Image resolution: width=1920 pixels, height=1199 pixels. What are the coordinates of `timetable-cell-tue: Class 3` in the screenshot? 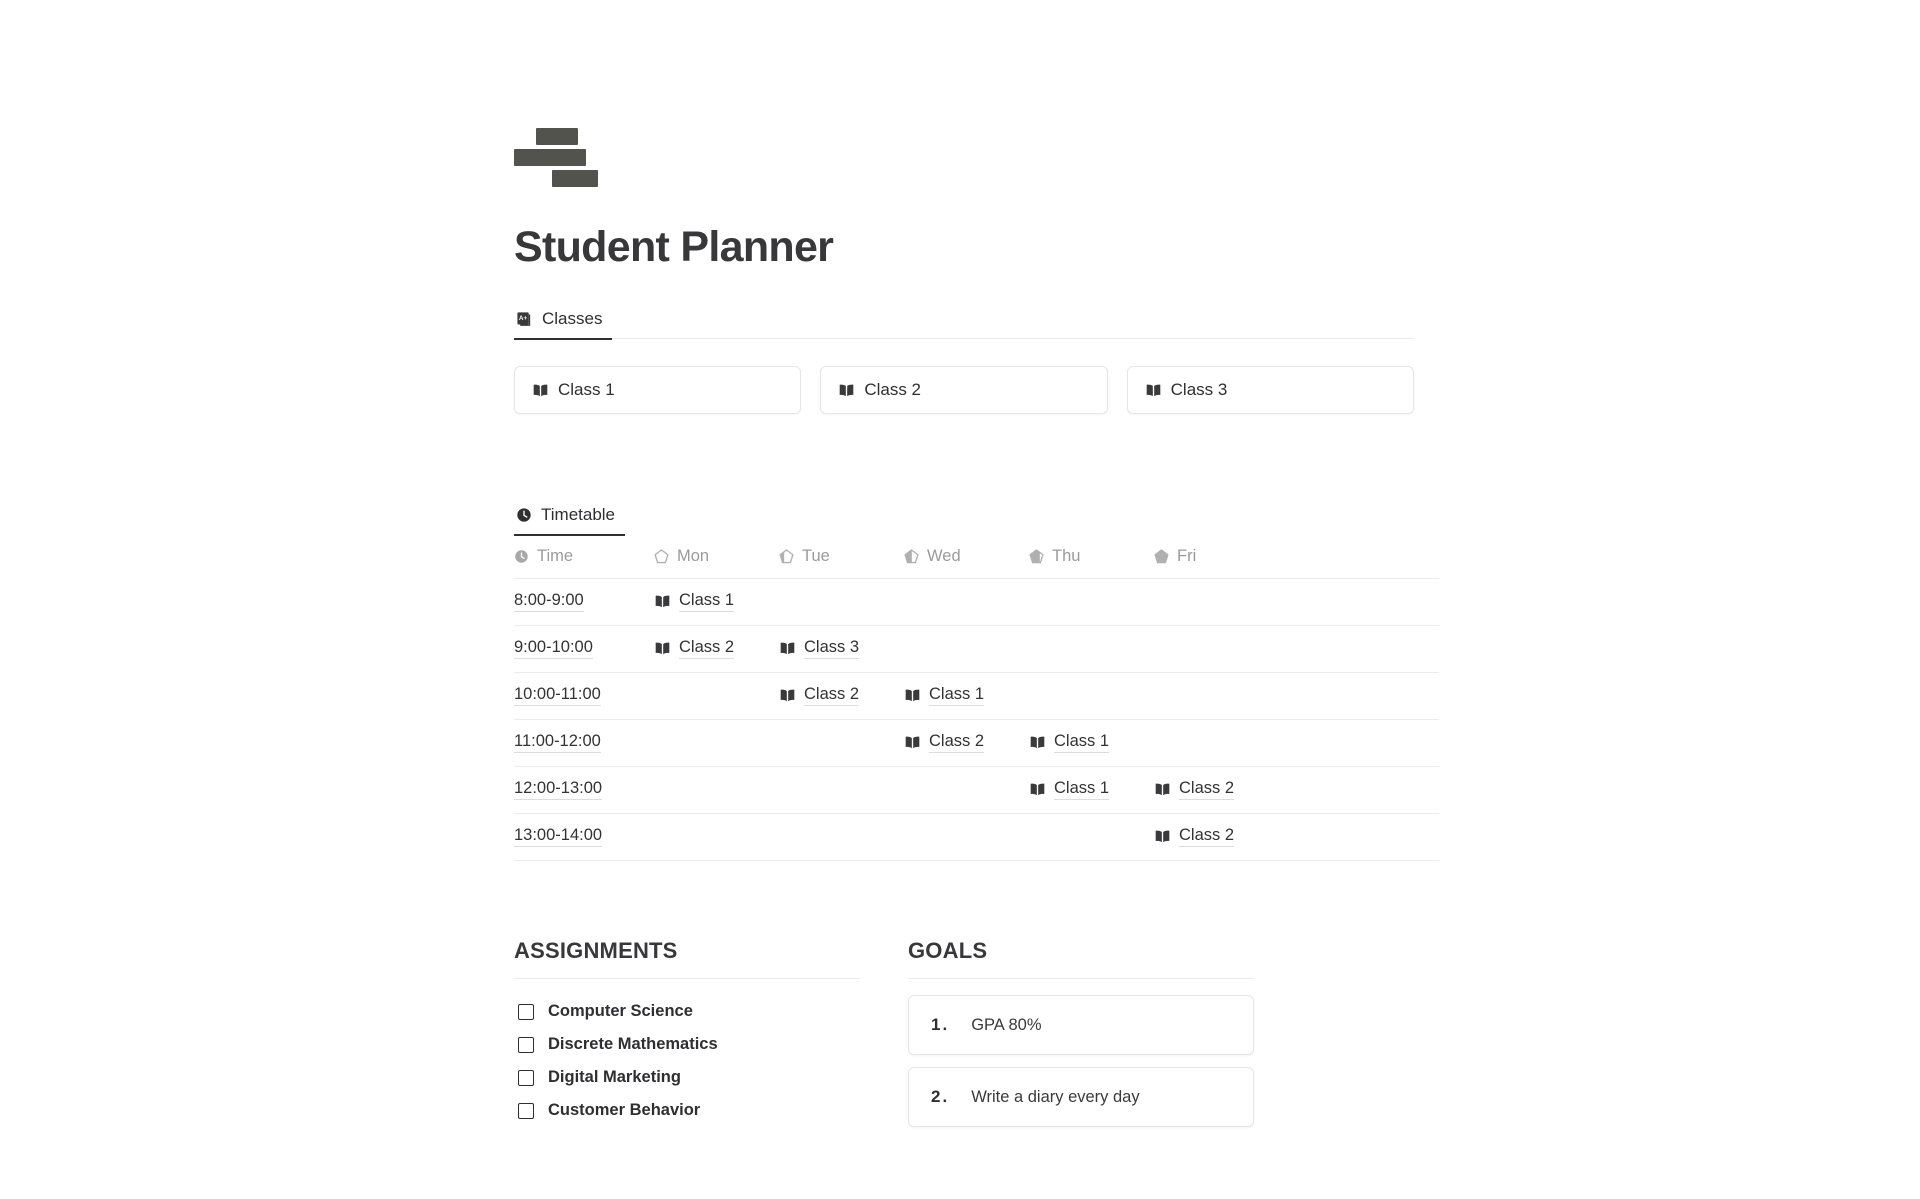 It's located at (841, 649).